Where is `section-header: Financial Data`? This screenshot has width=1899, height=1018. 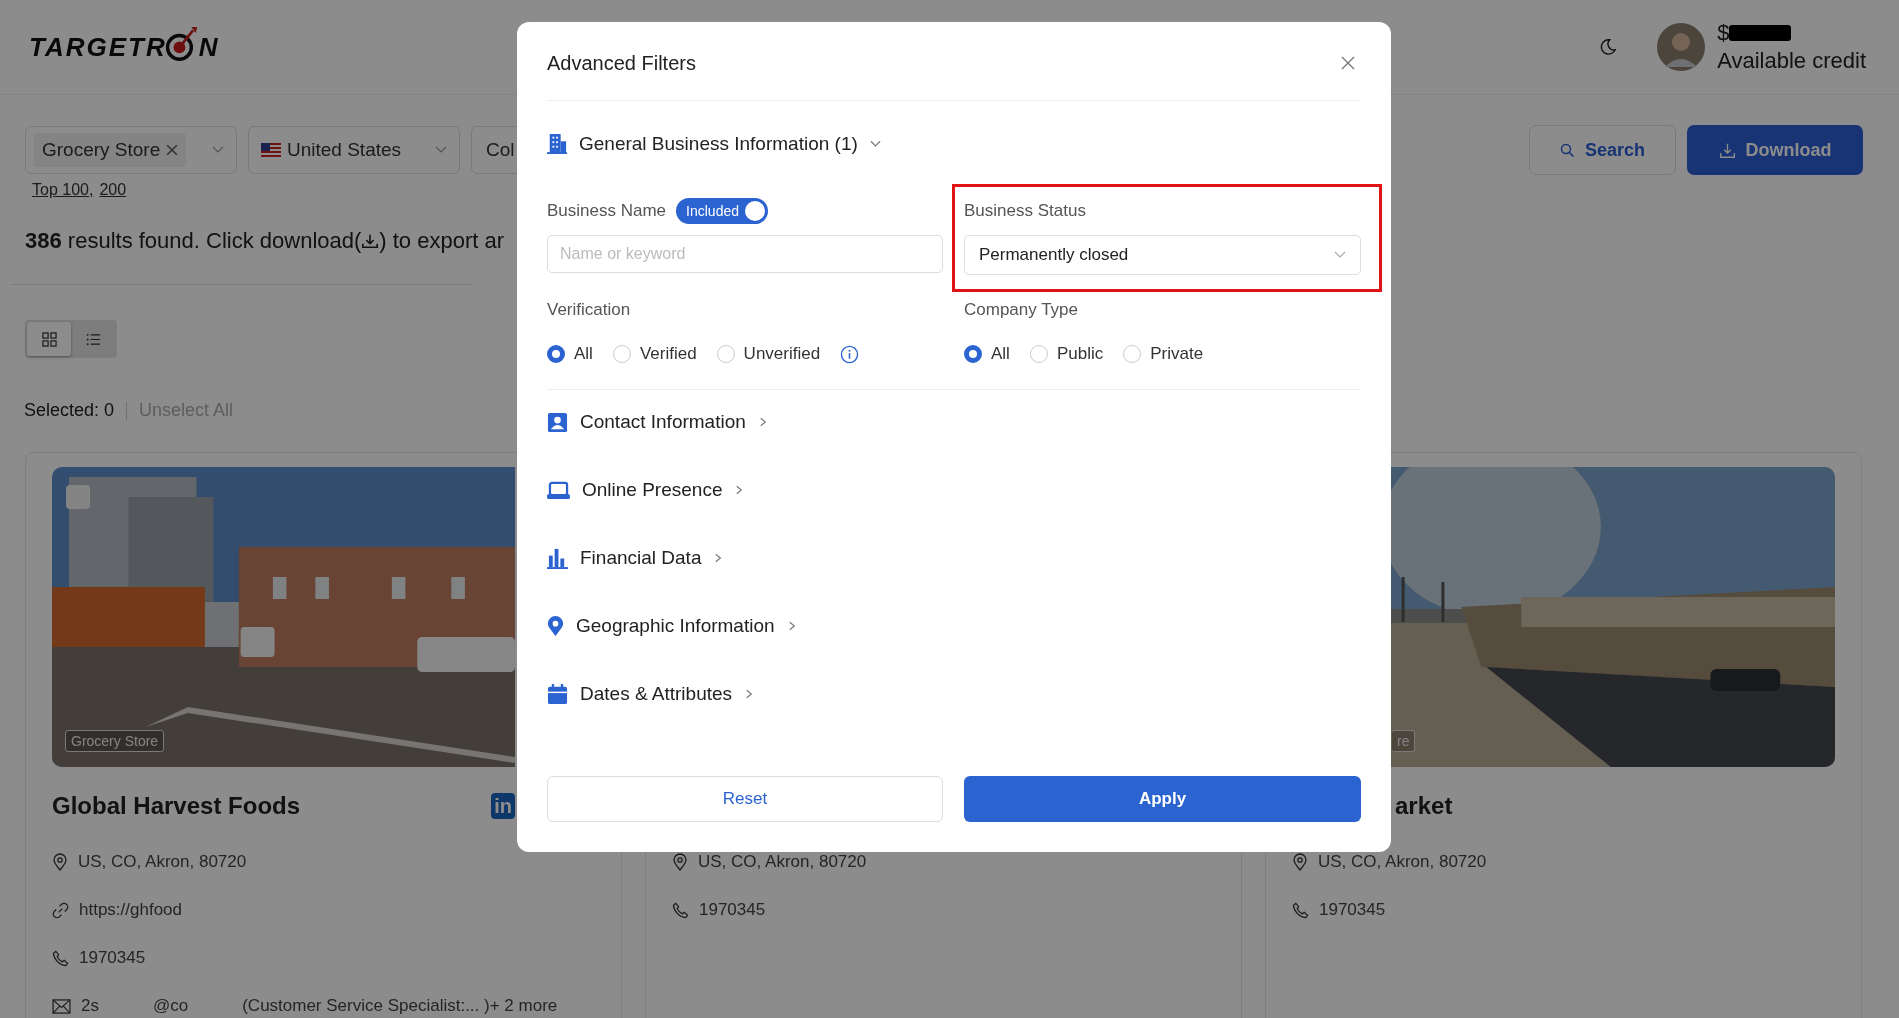
section-header: Financial Data is located at coordinates (636, 558).